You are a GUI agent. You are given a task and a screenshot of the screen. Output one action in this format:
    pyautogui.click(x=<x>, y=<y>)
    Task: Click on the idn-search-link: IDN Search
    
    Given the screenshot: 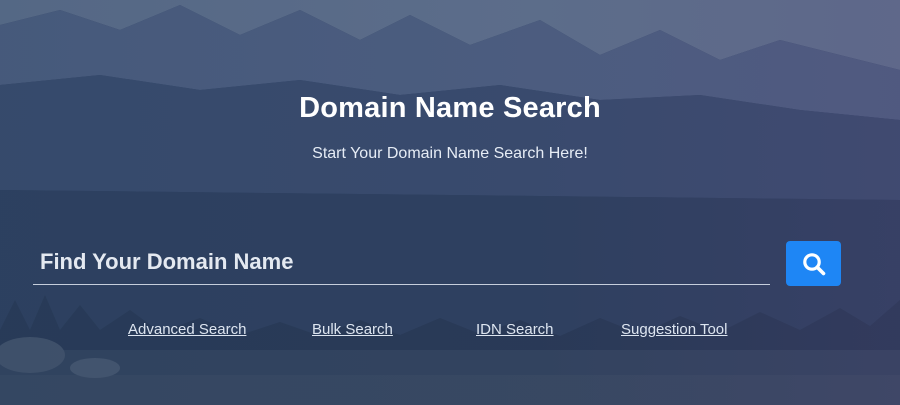 What is the action you would take?
    pyautogui.click(x=515, y=329)
    